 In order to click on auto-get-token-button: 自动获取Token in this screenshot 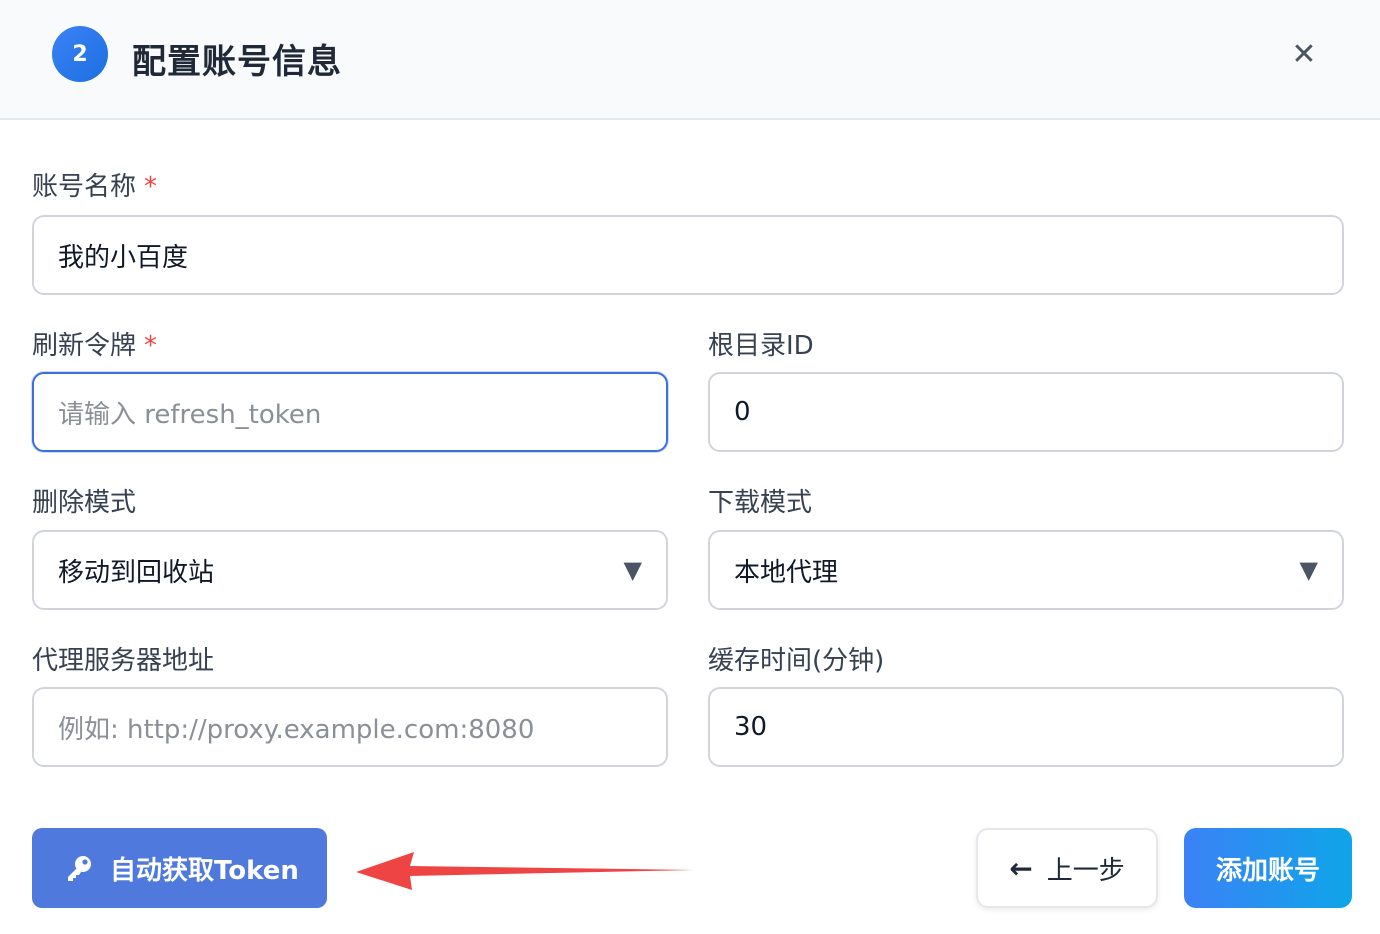, I will do `click(179, 868)`.